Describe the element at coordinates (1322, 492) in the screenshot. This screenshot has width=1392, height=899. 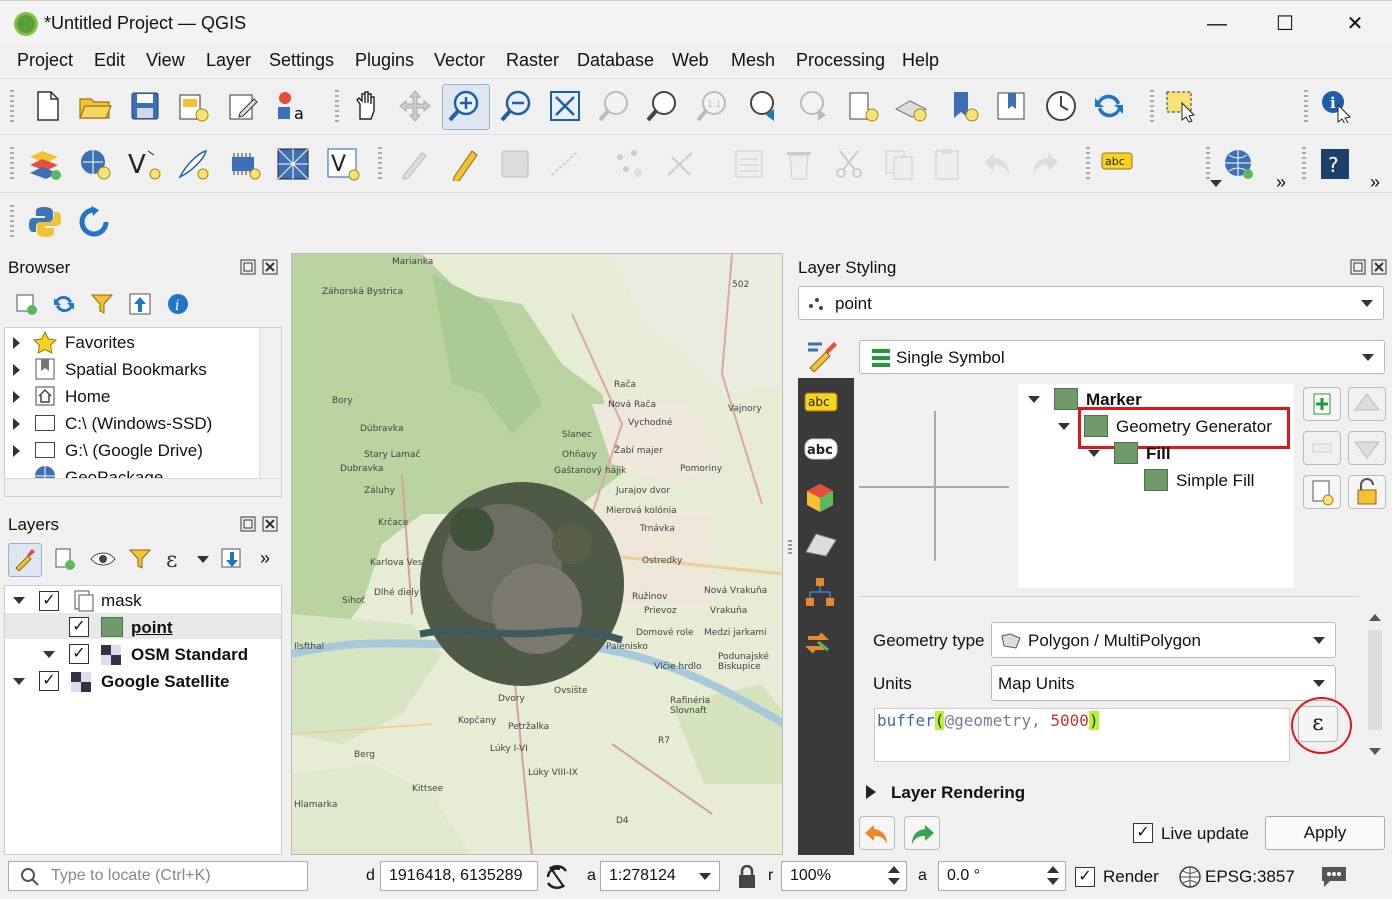
I see `duplicate-symbol-layer-button` at that location.